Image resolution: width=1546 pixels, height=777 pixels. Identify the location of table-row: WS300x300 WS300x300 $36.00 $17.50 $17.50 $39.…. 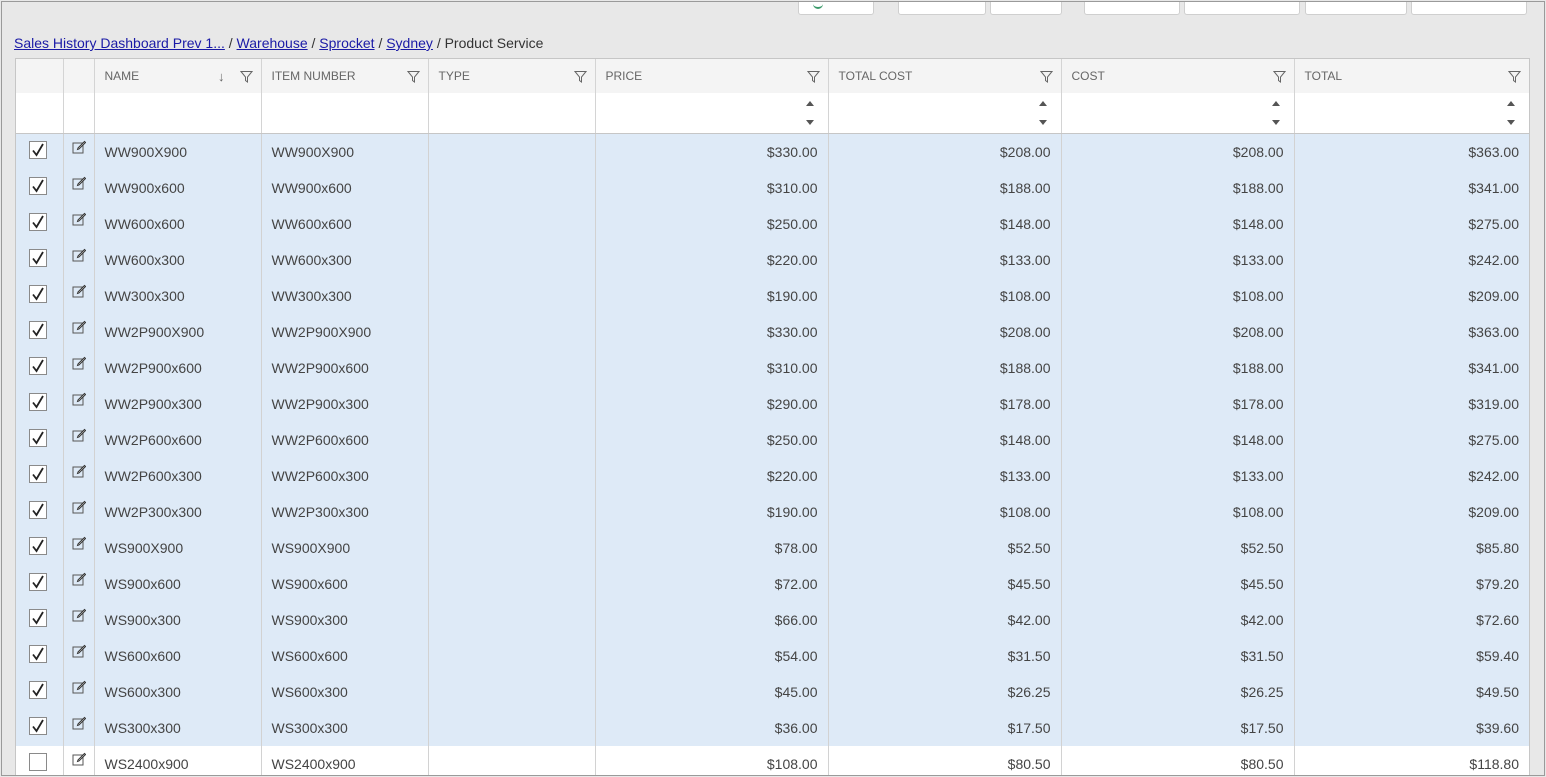
(772, 728).